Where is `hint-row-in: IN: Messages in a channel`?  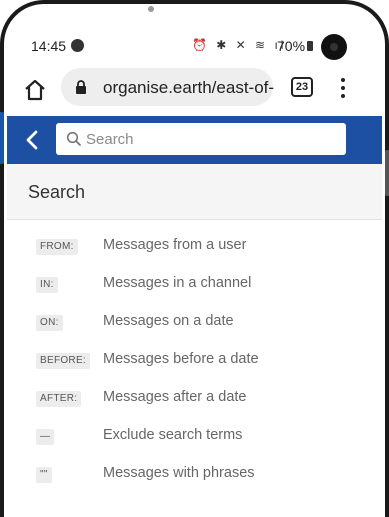 hint-row-in: IN: Messages in a channel is located at coordinates (194, 285).